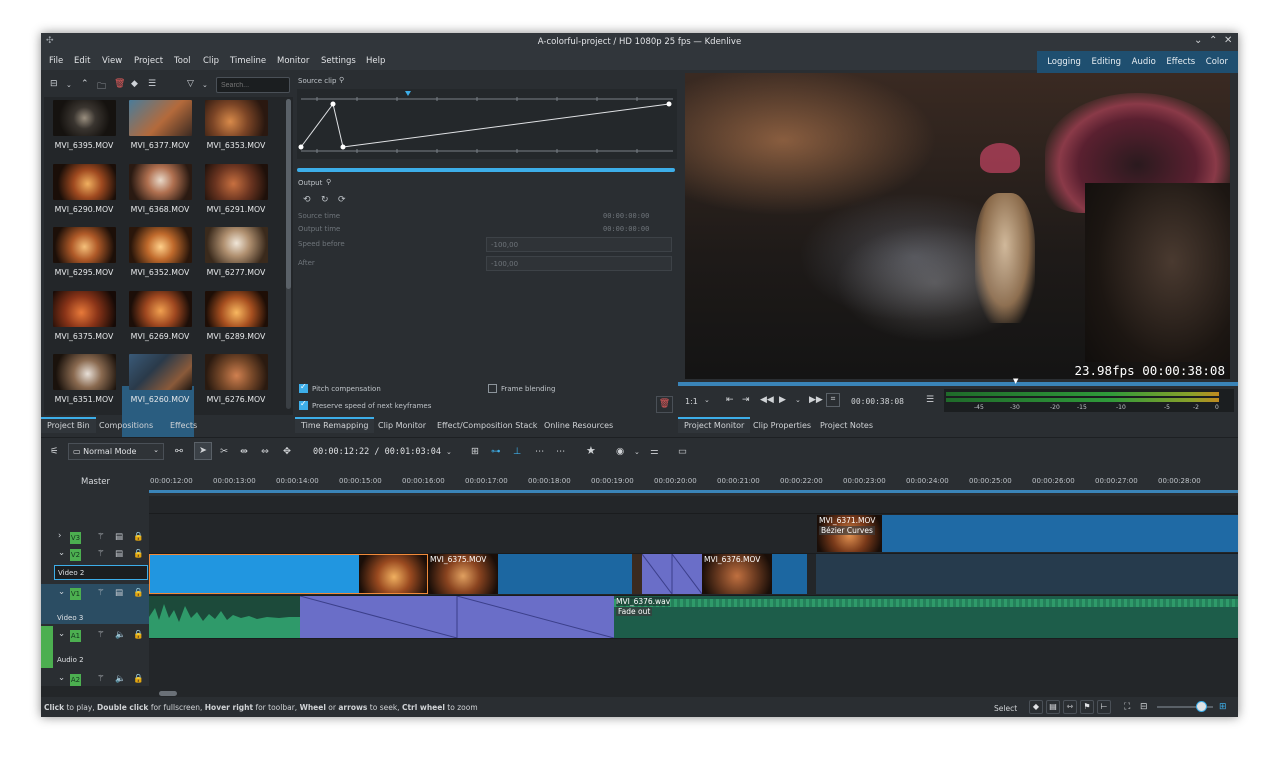 This screenshot has width=1280, height=768. I want to click on slip-tool-icon: ⇹, so click(244, 451).